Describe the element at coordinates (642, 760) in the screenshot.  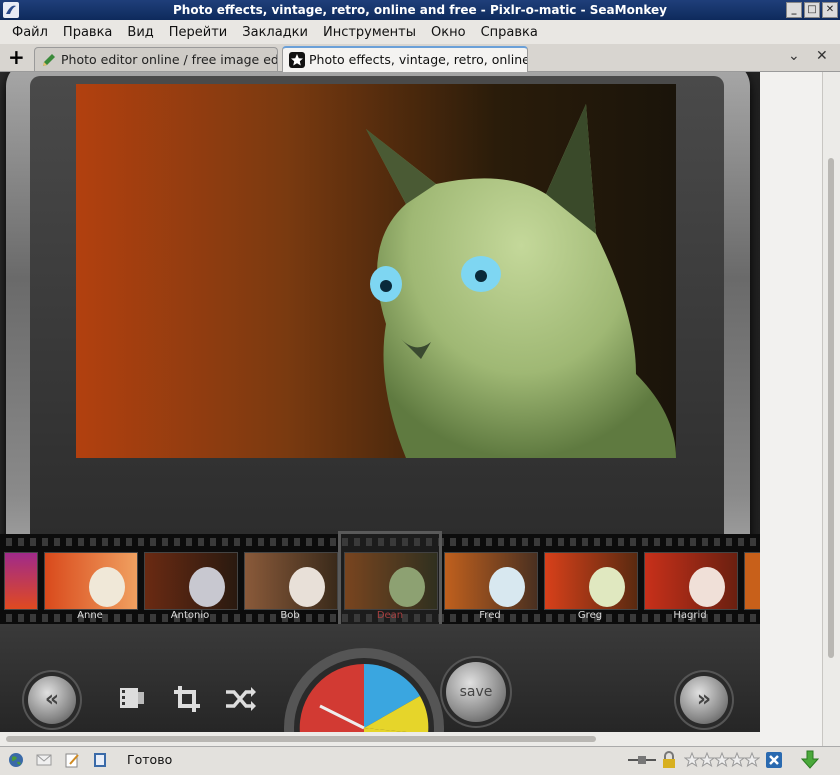
I see `online-plug-icon` at that location.